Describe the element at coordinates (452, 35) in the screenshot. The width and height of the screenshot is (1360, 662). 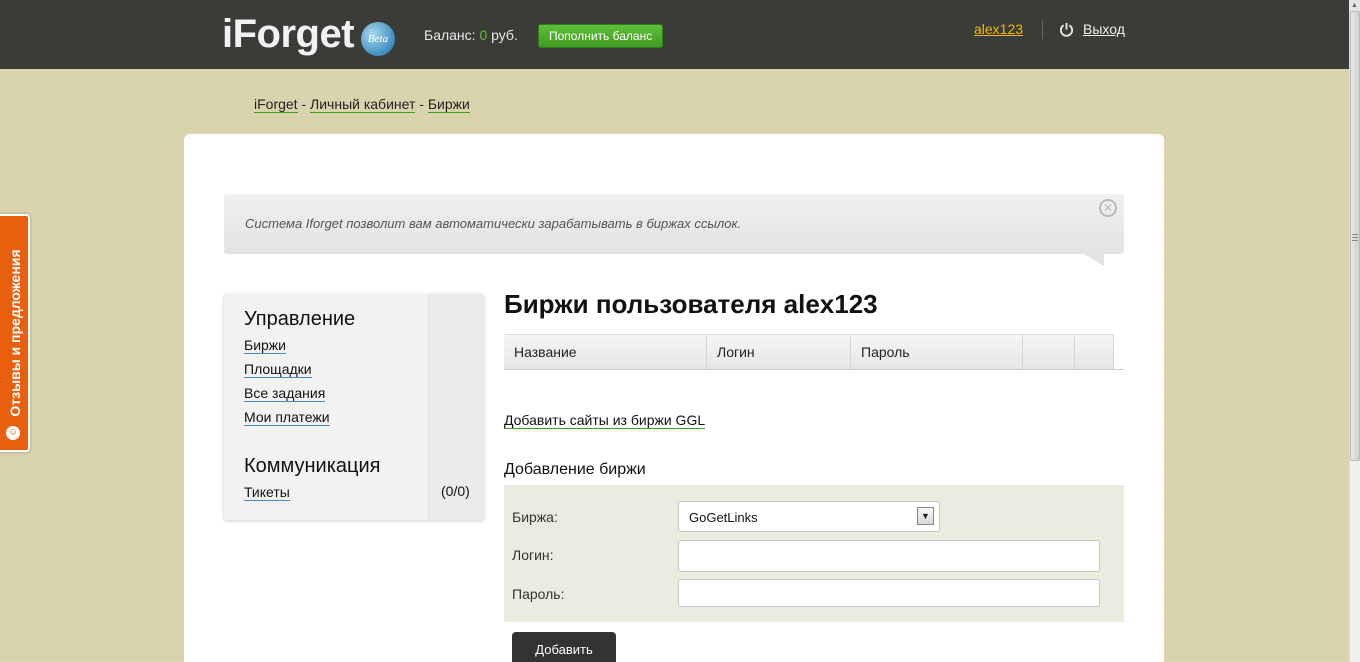
I see `balance-label: Баланс:` at that location.